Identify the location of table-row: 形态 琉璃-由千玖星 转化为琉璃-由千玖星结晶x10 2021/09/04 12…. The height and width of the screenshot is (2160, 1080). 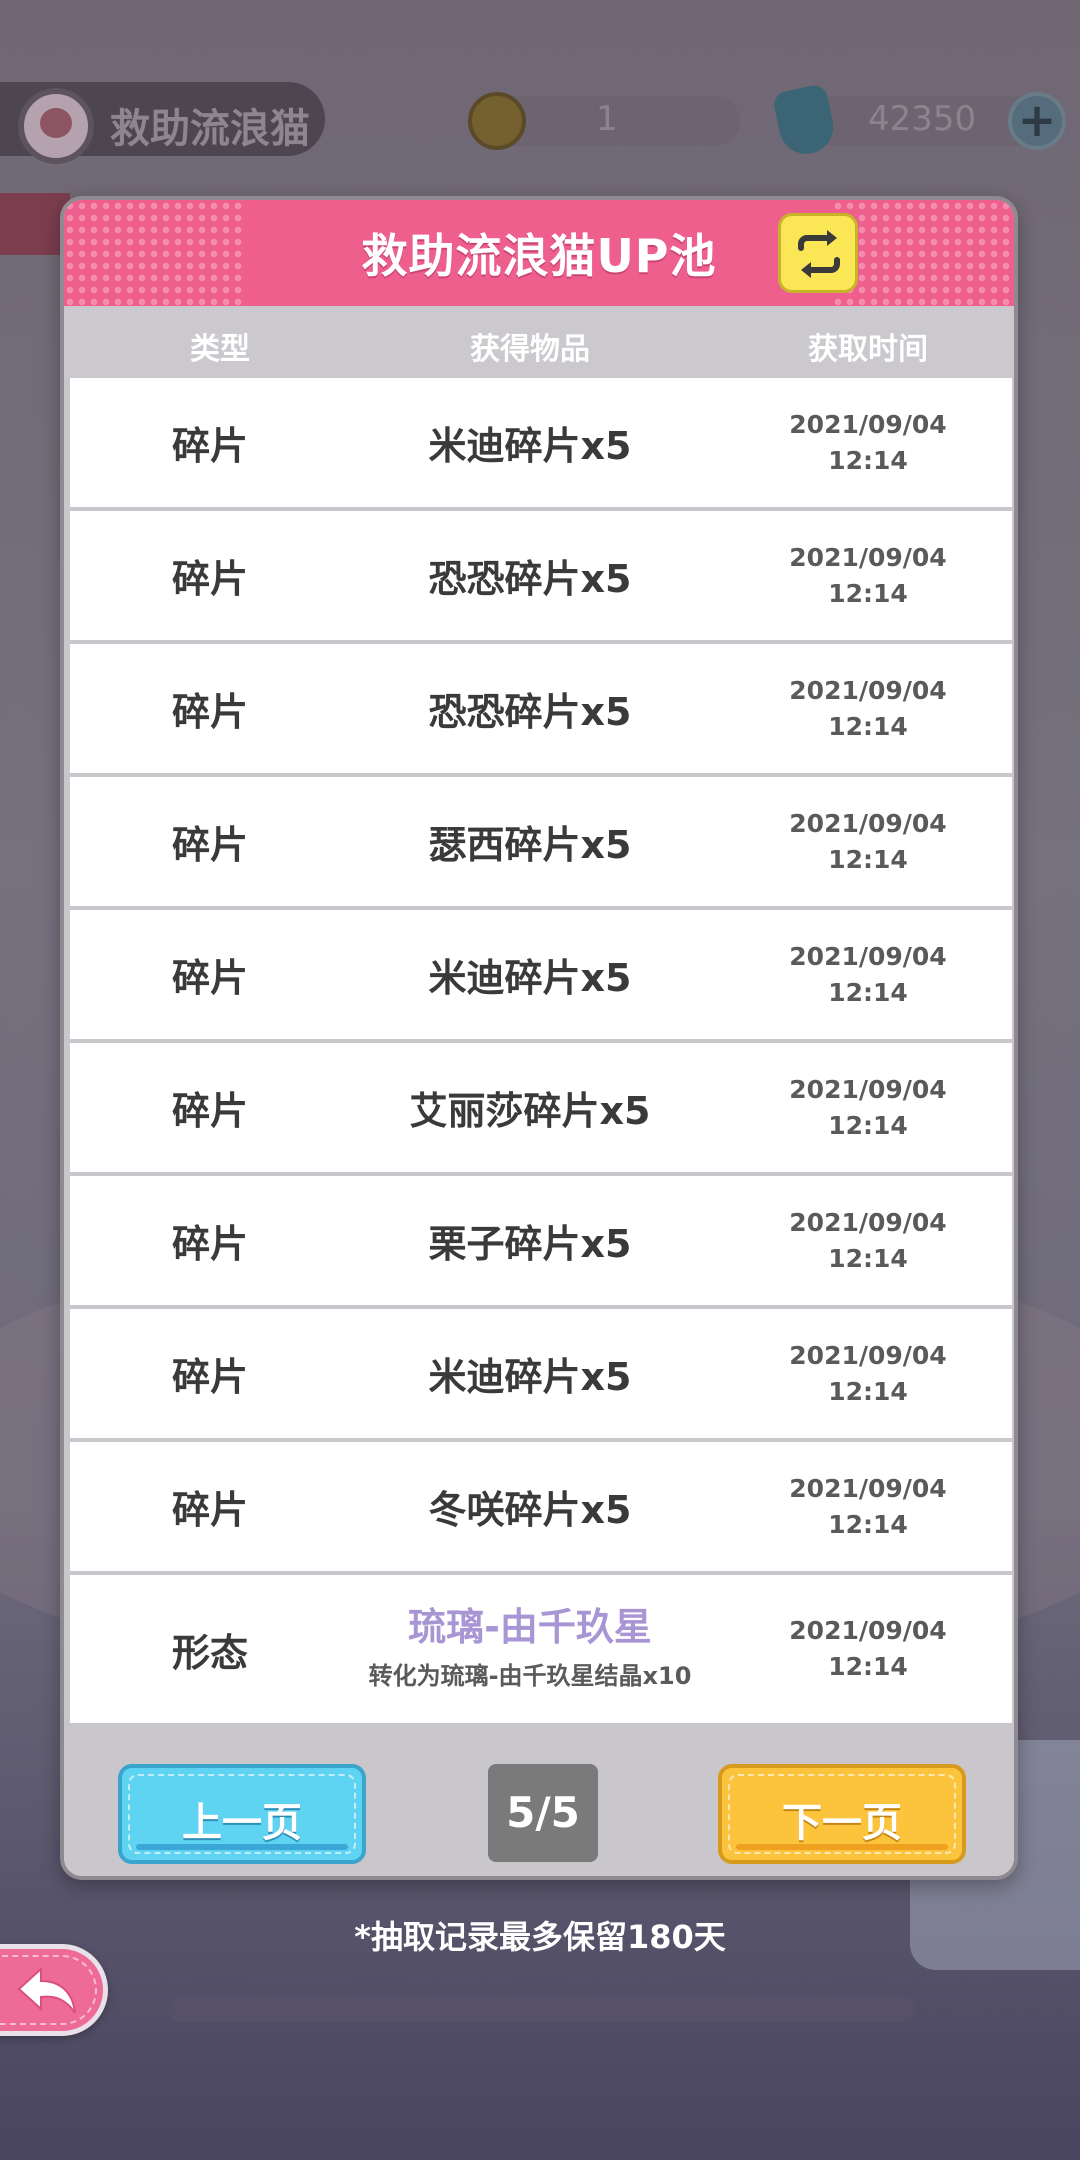
(541, 1649).